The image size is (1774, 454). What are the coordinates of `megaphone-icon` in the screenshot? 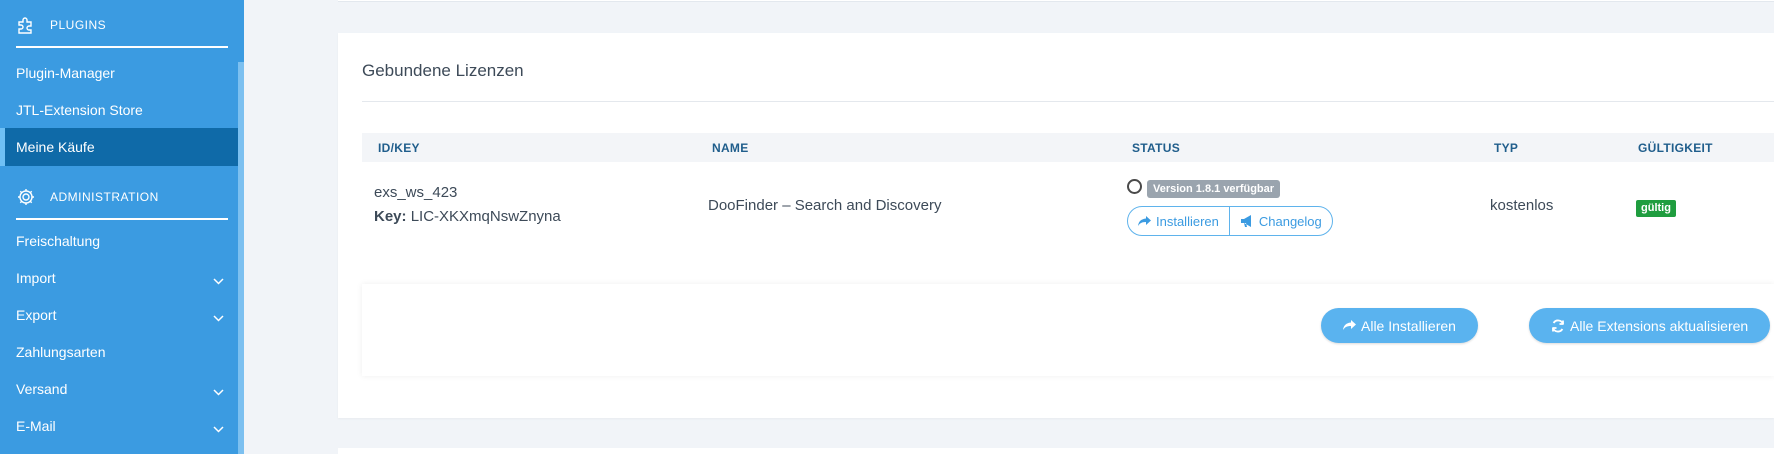 It's located at (1245, 221).